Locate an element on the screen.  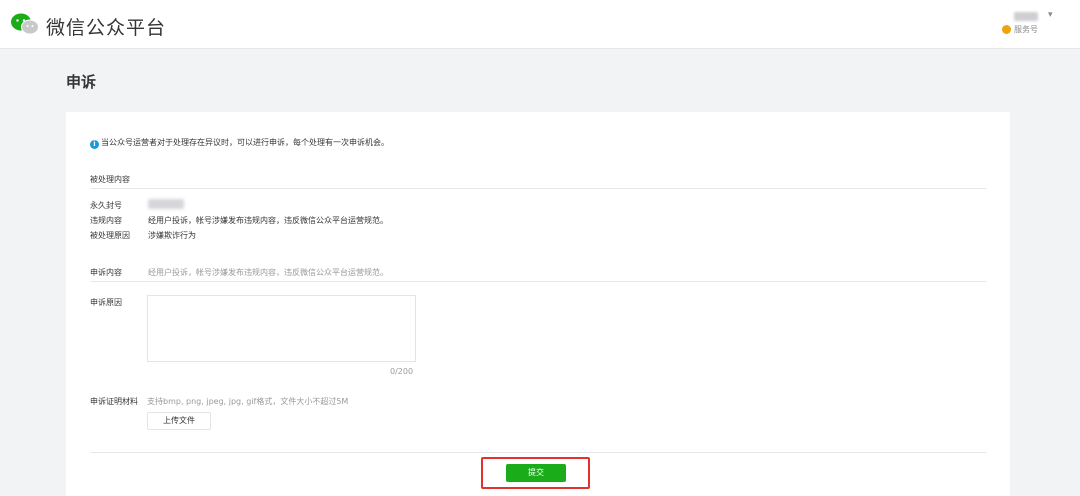
char-counter: 0/200 is located at coordinates (402, 371).